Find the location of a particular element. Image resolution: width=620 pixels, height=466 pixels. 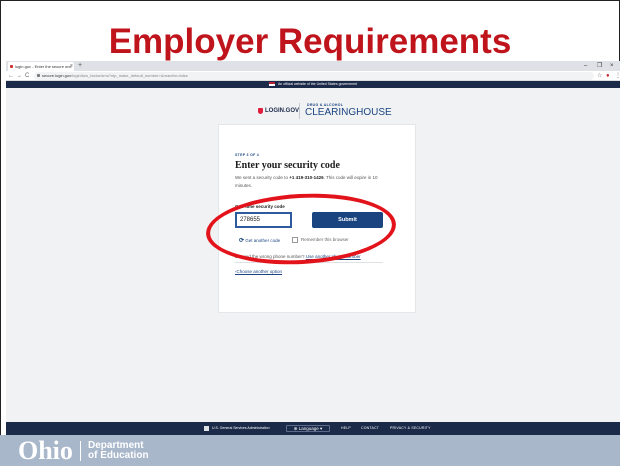

browser-tab: login.gov - Enter the secure one × is located at coordinates (41, 66).